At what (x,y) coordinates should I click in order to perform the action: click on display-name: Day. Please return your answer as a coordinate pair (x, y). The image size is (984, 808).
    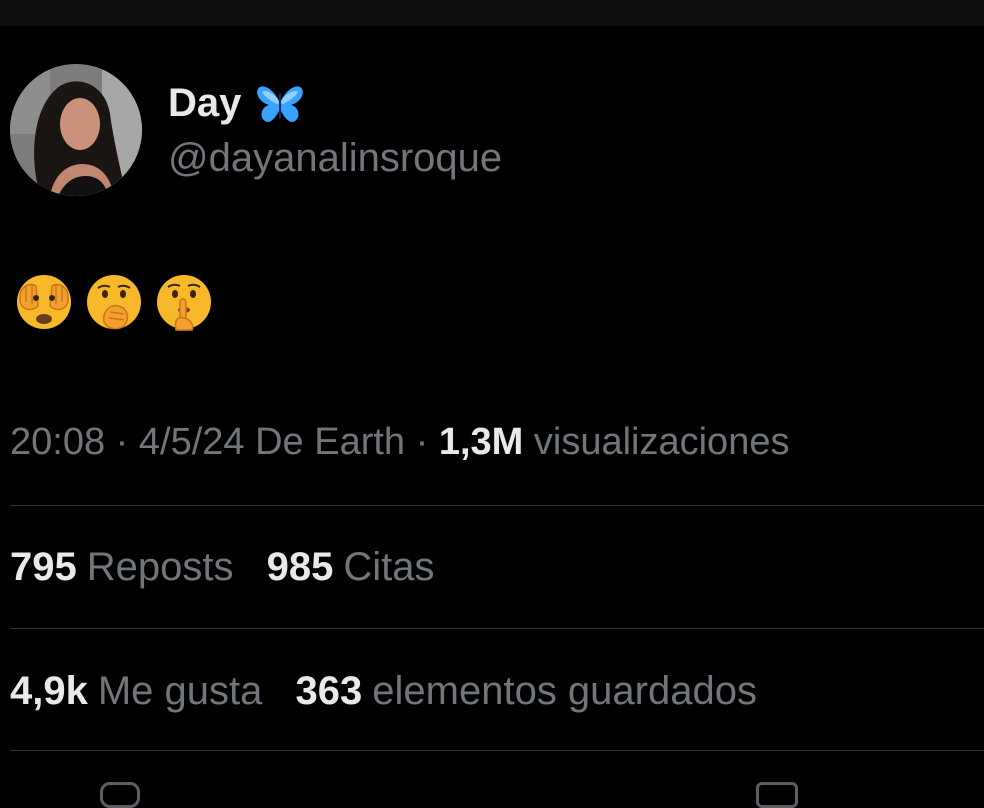
    Looking at the image, I should click on (204, 103).